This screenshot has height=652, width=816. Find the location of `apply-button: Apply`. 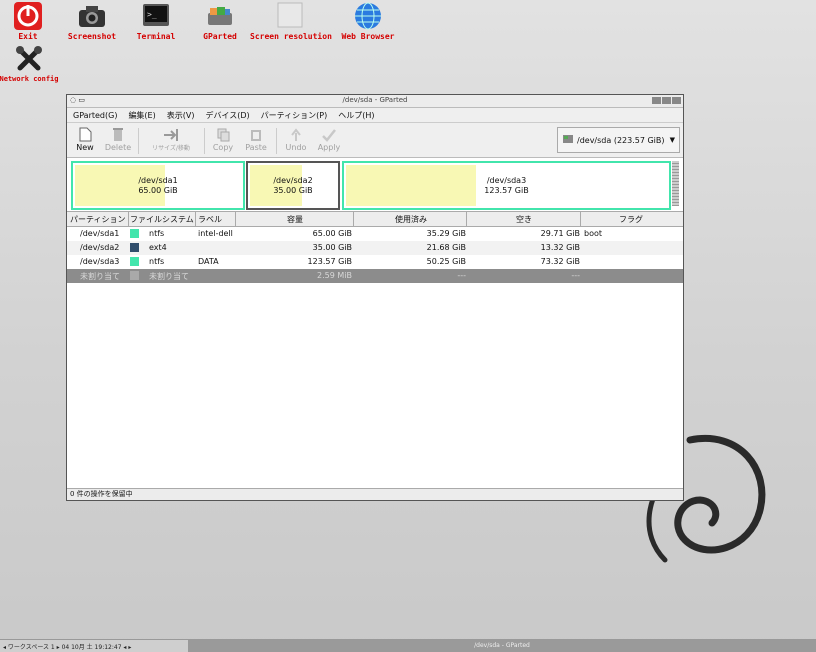

apply-button: Apply is located at coordinates (329, 139).